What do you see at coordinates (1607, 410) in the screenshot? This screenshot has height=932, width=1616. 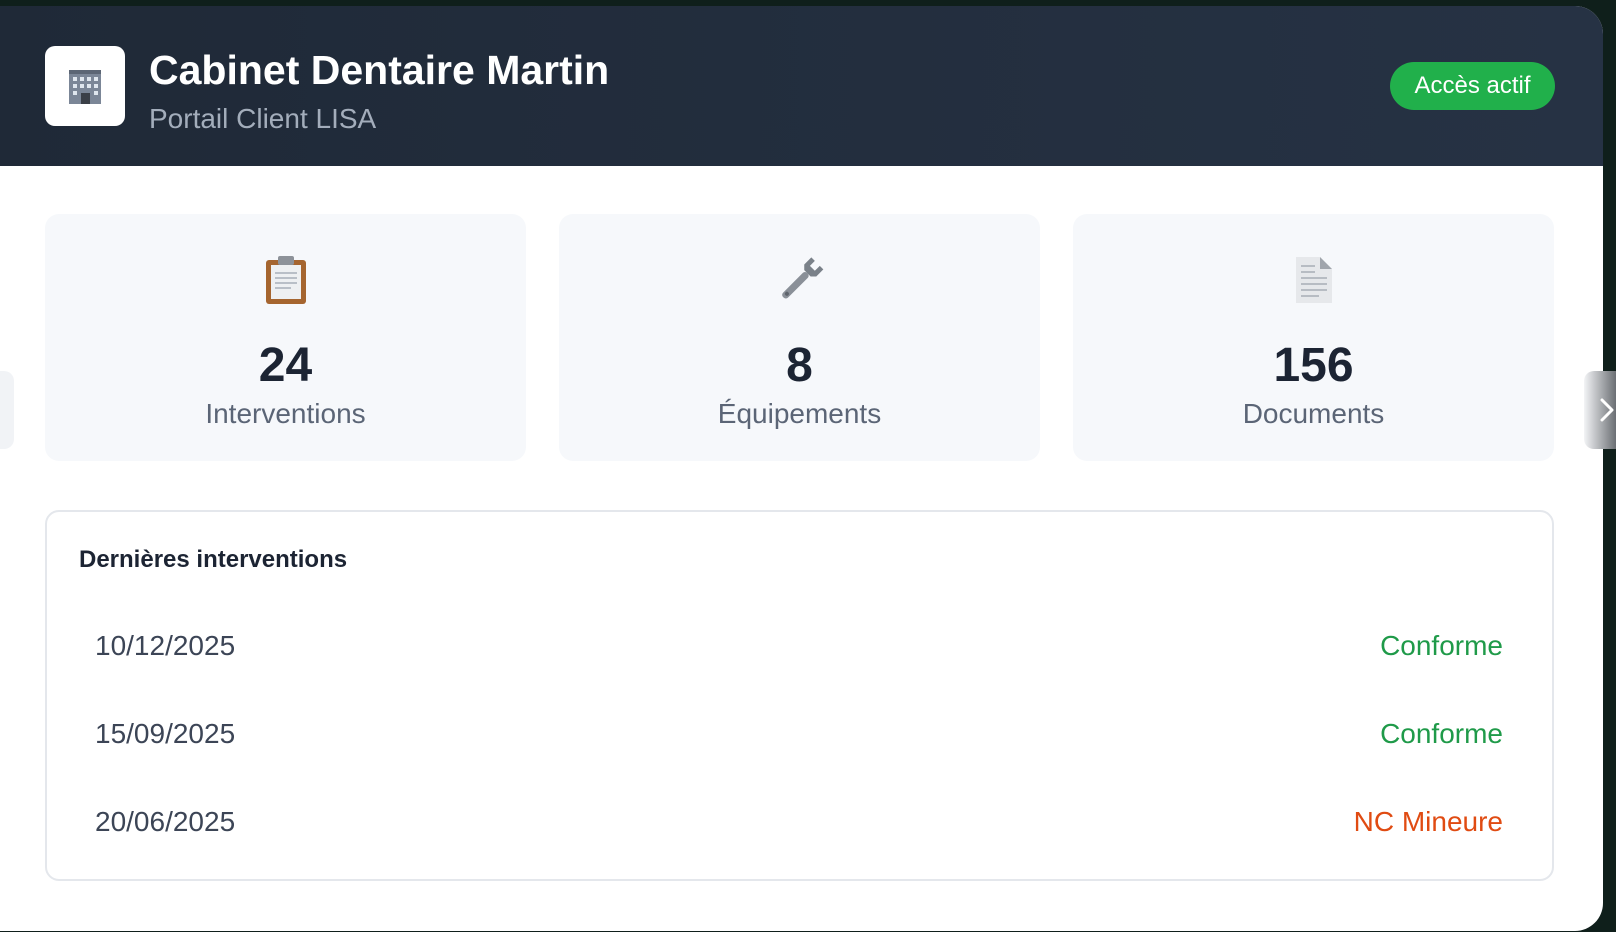 I see `chevron-right-icon` at bounding box center [1607, 410].